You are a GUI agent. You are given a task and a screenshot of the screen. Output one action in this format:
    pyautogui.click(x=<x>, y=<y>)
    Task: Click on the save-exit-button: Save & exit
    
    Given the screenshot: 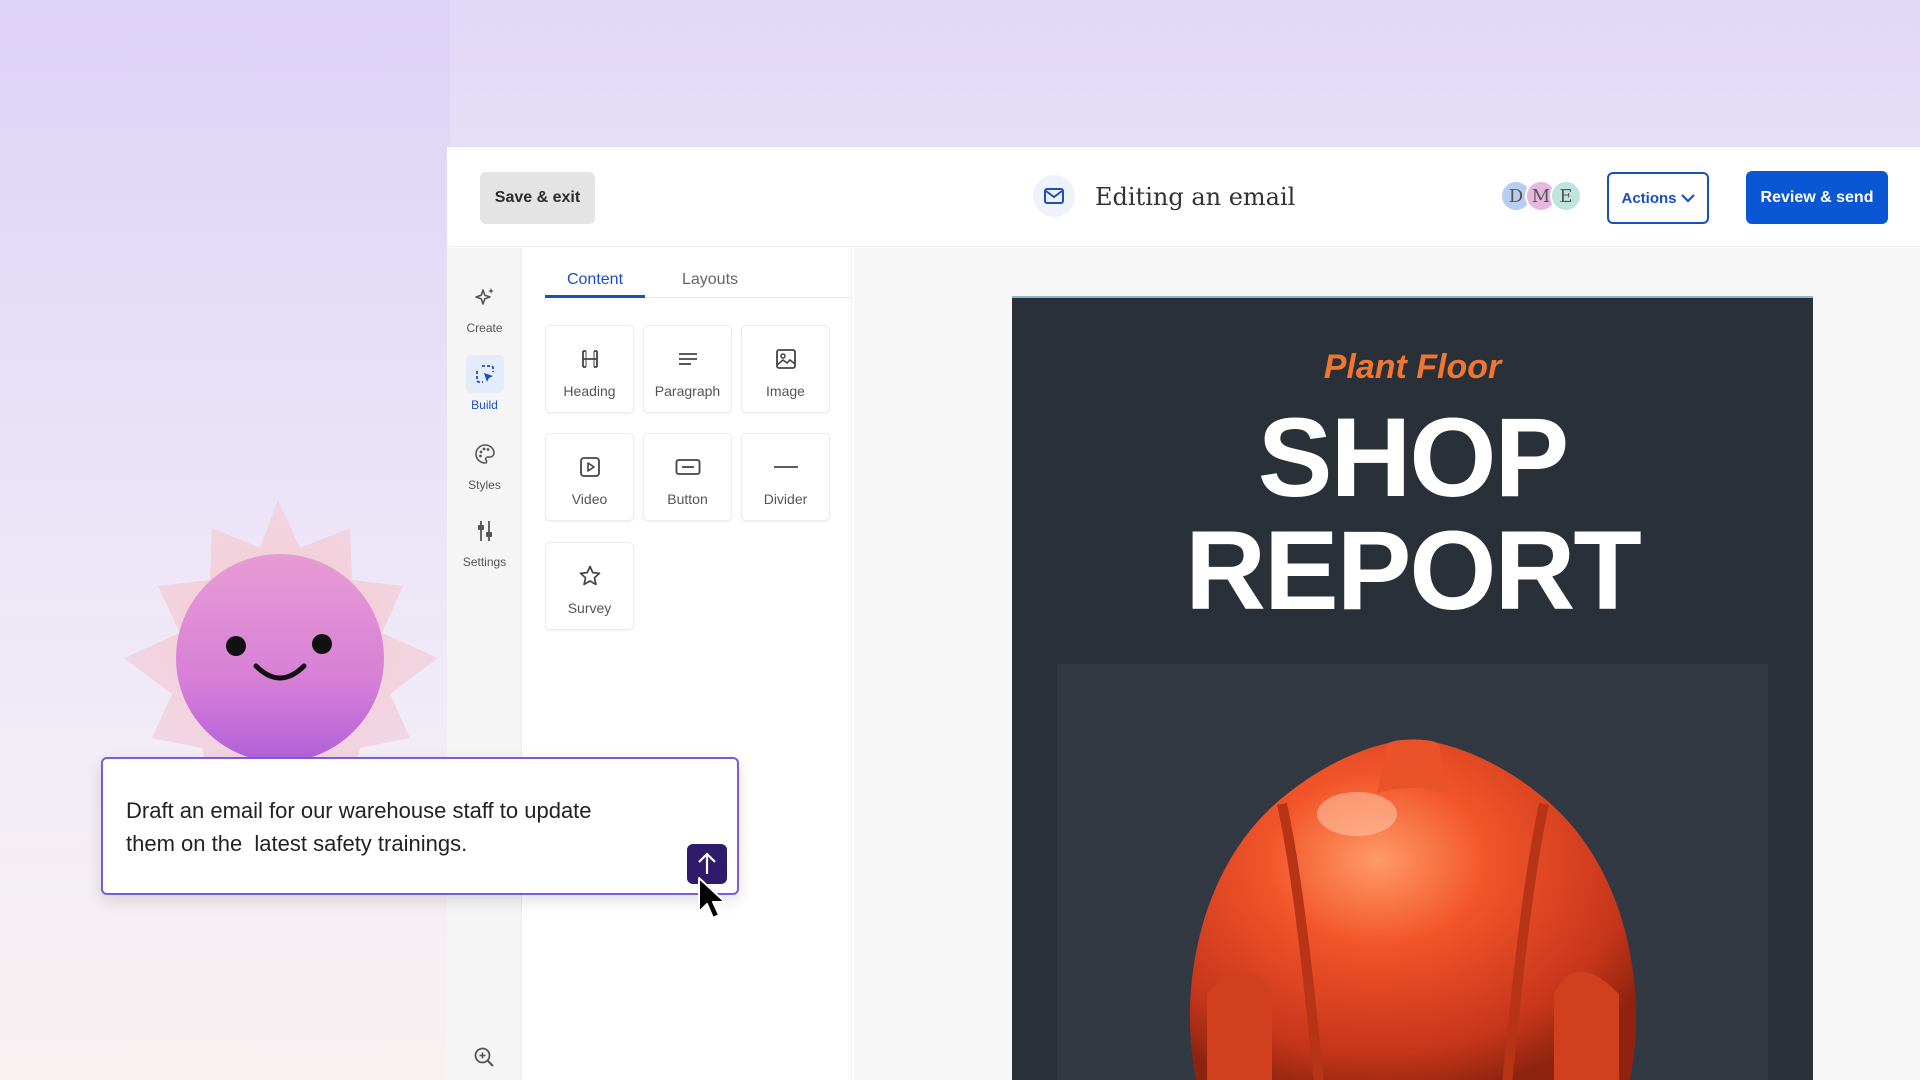 What is the action you would take?
    pyautogui.click(x=537, y=198)
    